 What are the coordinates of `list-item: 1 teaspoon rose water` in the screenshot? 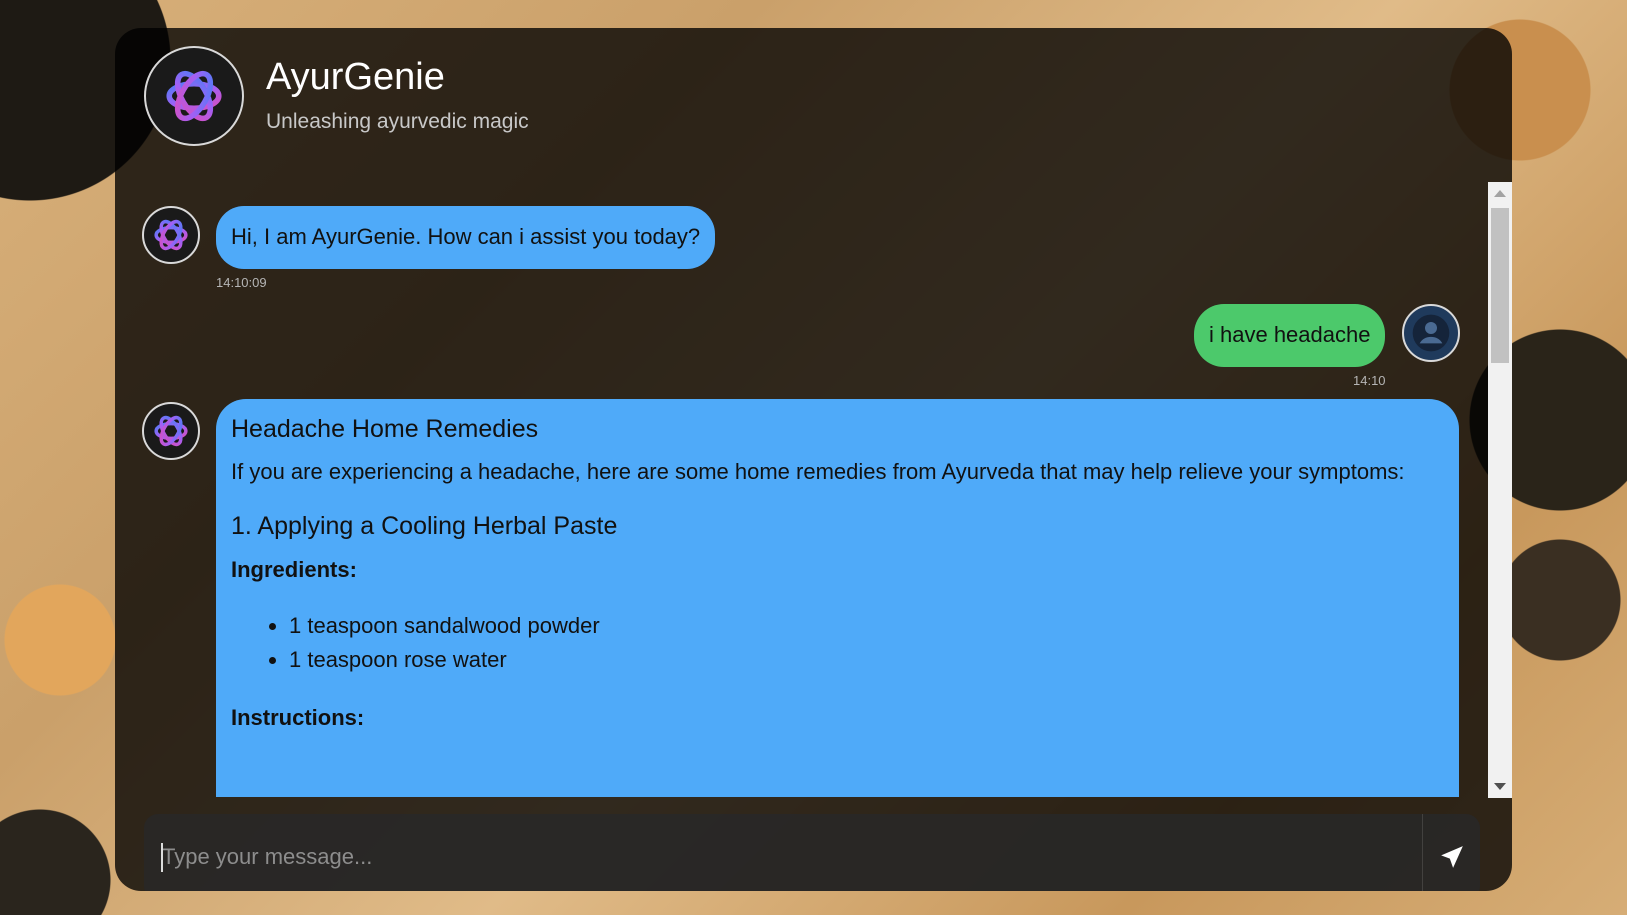 It's located at (866, 660).